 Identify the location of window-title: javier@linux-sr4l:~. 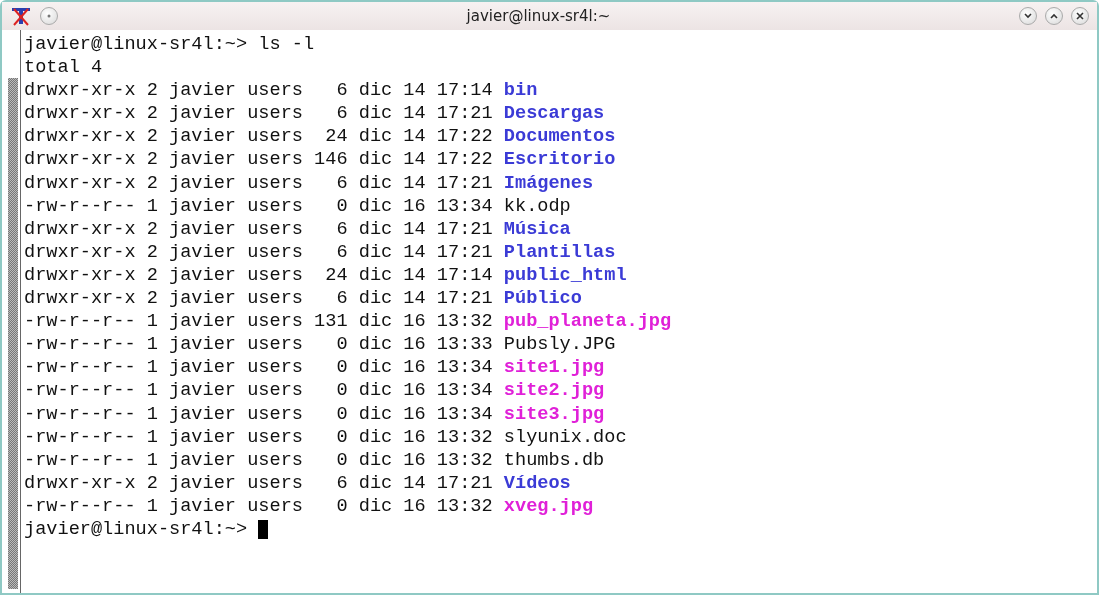
(538, 16).